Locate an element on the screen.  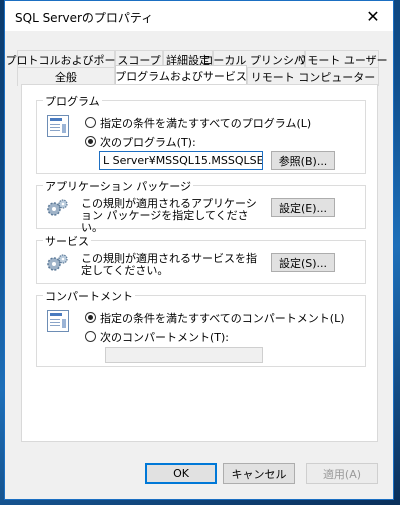
this-compartment-label: 次のコンパートメント(T): is located at coordinates (164, 337).